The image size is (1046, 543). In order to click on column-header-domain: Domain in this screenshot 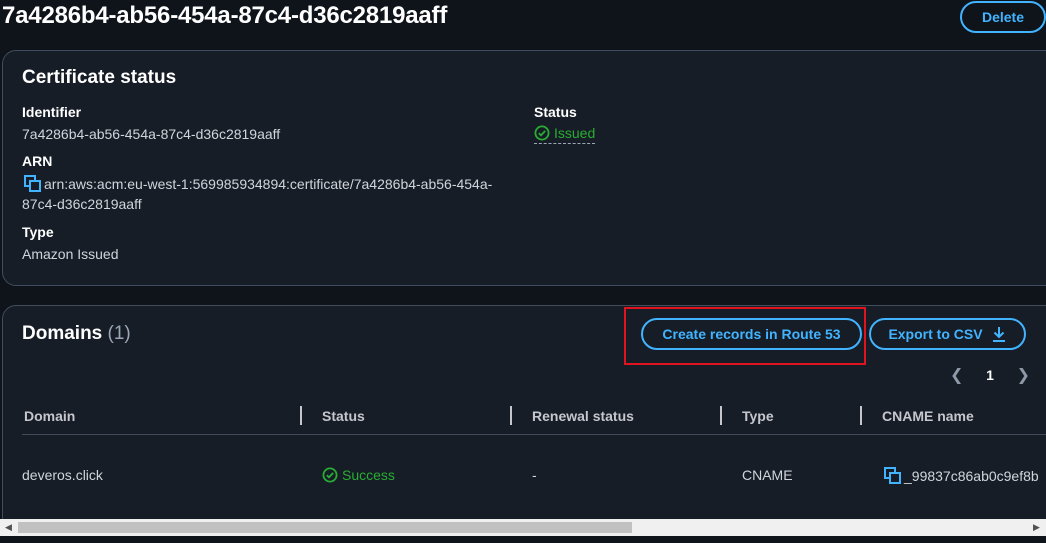, I will do `click(49, 416)`.